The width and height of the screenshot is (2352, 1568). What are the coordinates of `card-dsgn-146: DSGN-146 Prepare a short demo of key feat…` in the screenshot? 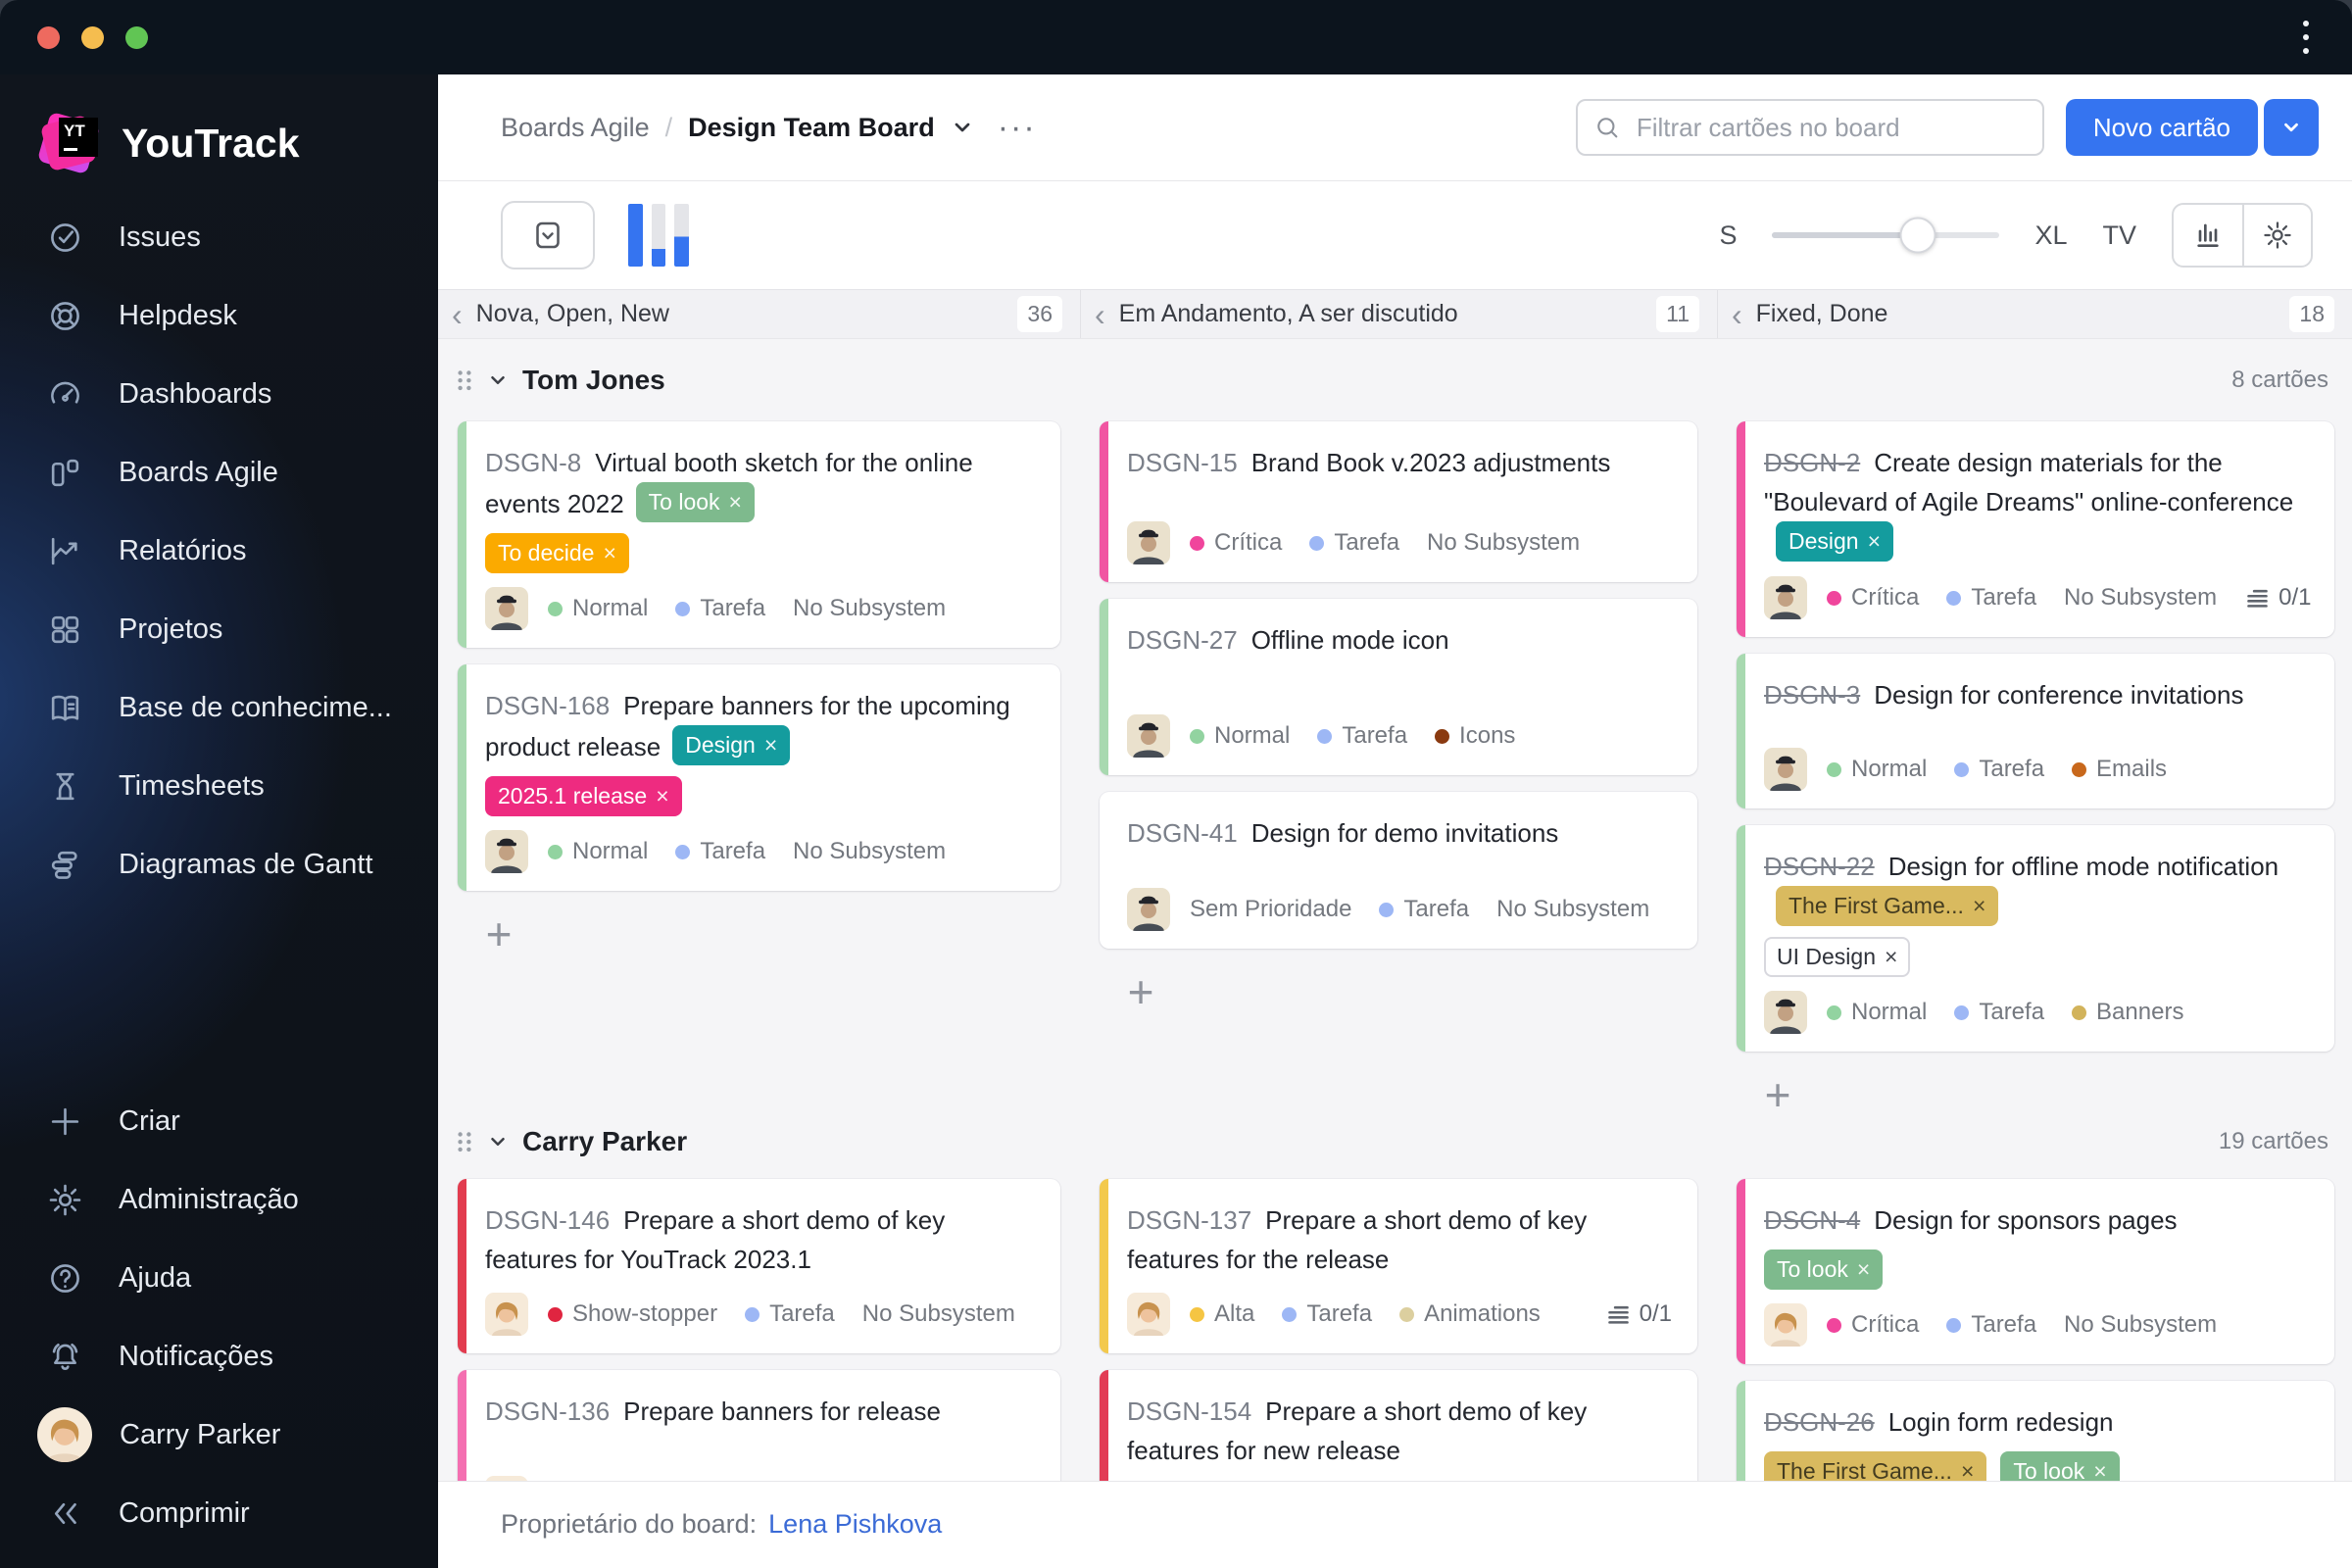 It's located at (759, 1266).